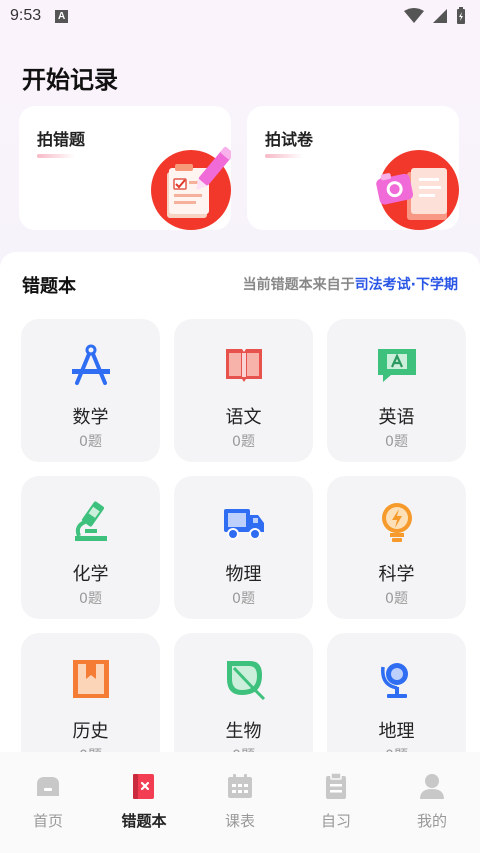  I want to click on subject-name: 历史, so click(90, 731).